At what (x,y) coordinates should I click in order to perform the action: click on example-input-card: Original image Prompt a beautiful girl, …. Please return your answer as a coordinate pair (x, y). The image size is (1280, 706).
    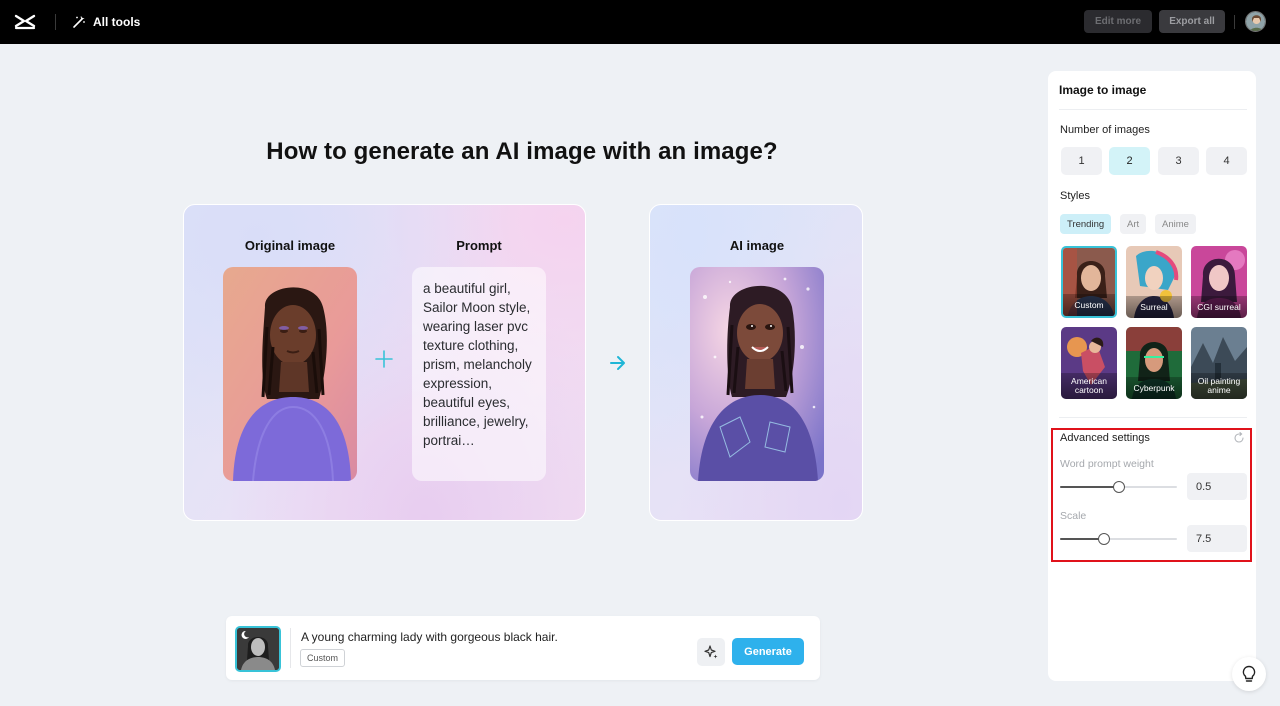
    Looking at the image, I should click on (384, 362).